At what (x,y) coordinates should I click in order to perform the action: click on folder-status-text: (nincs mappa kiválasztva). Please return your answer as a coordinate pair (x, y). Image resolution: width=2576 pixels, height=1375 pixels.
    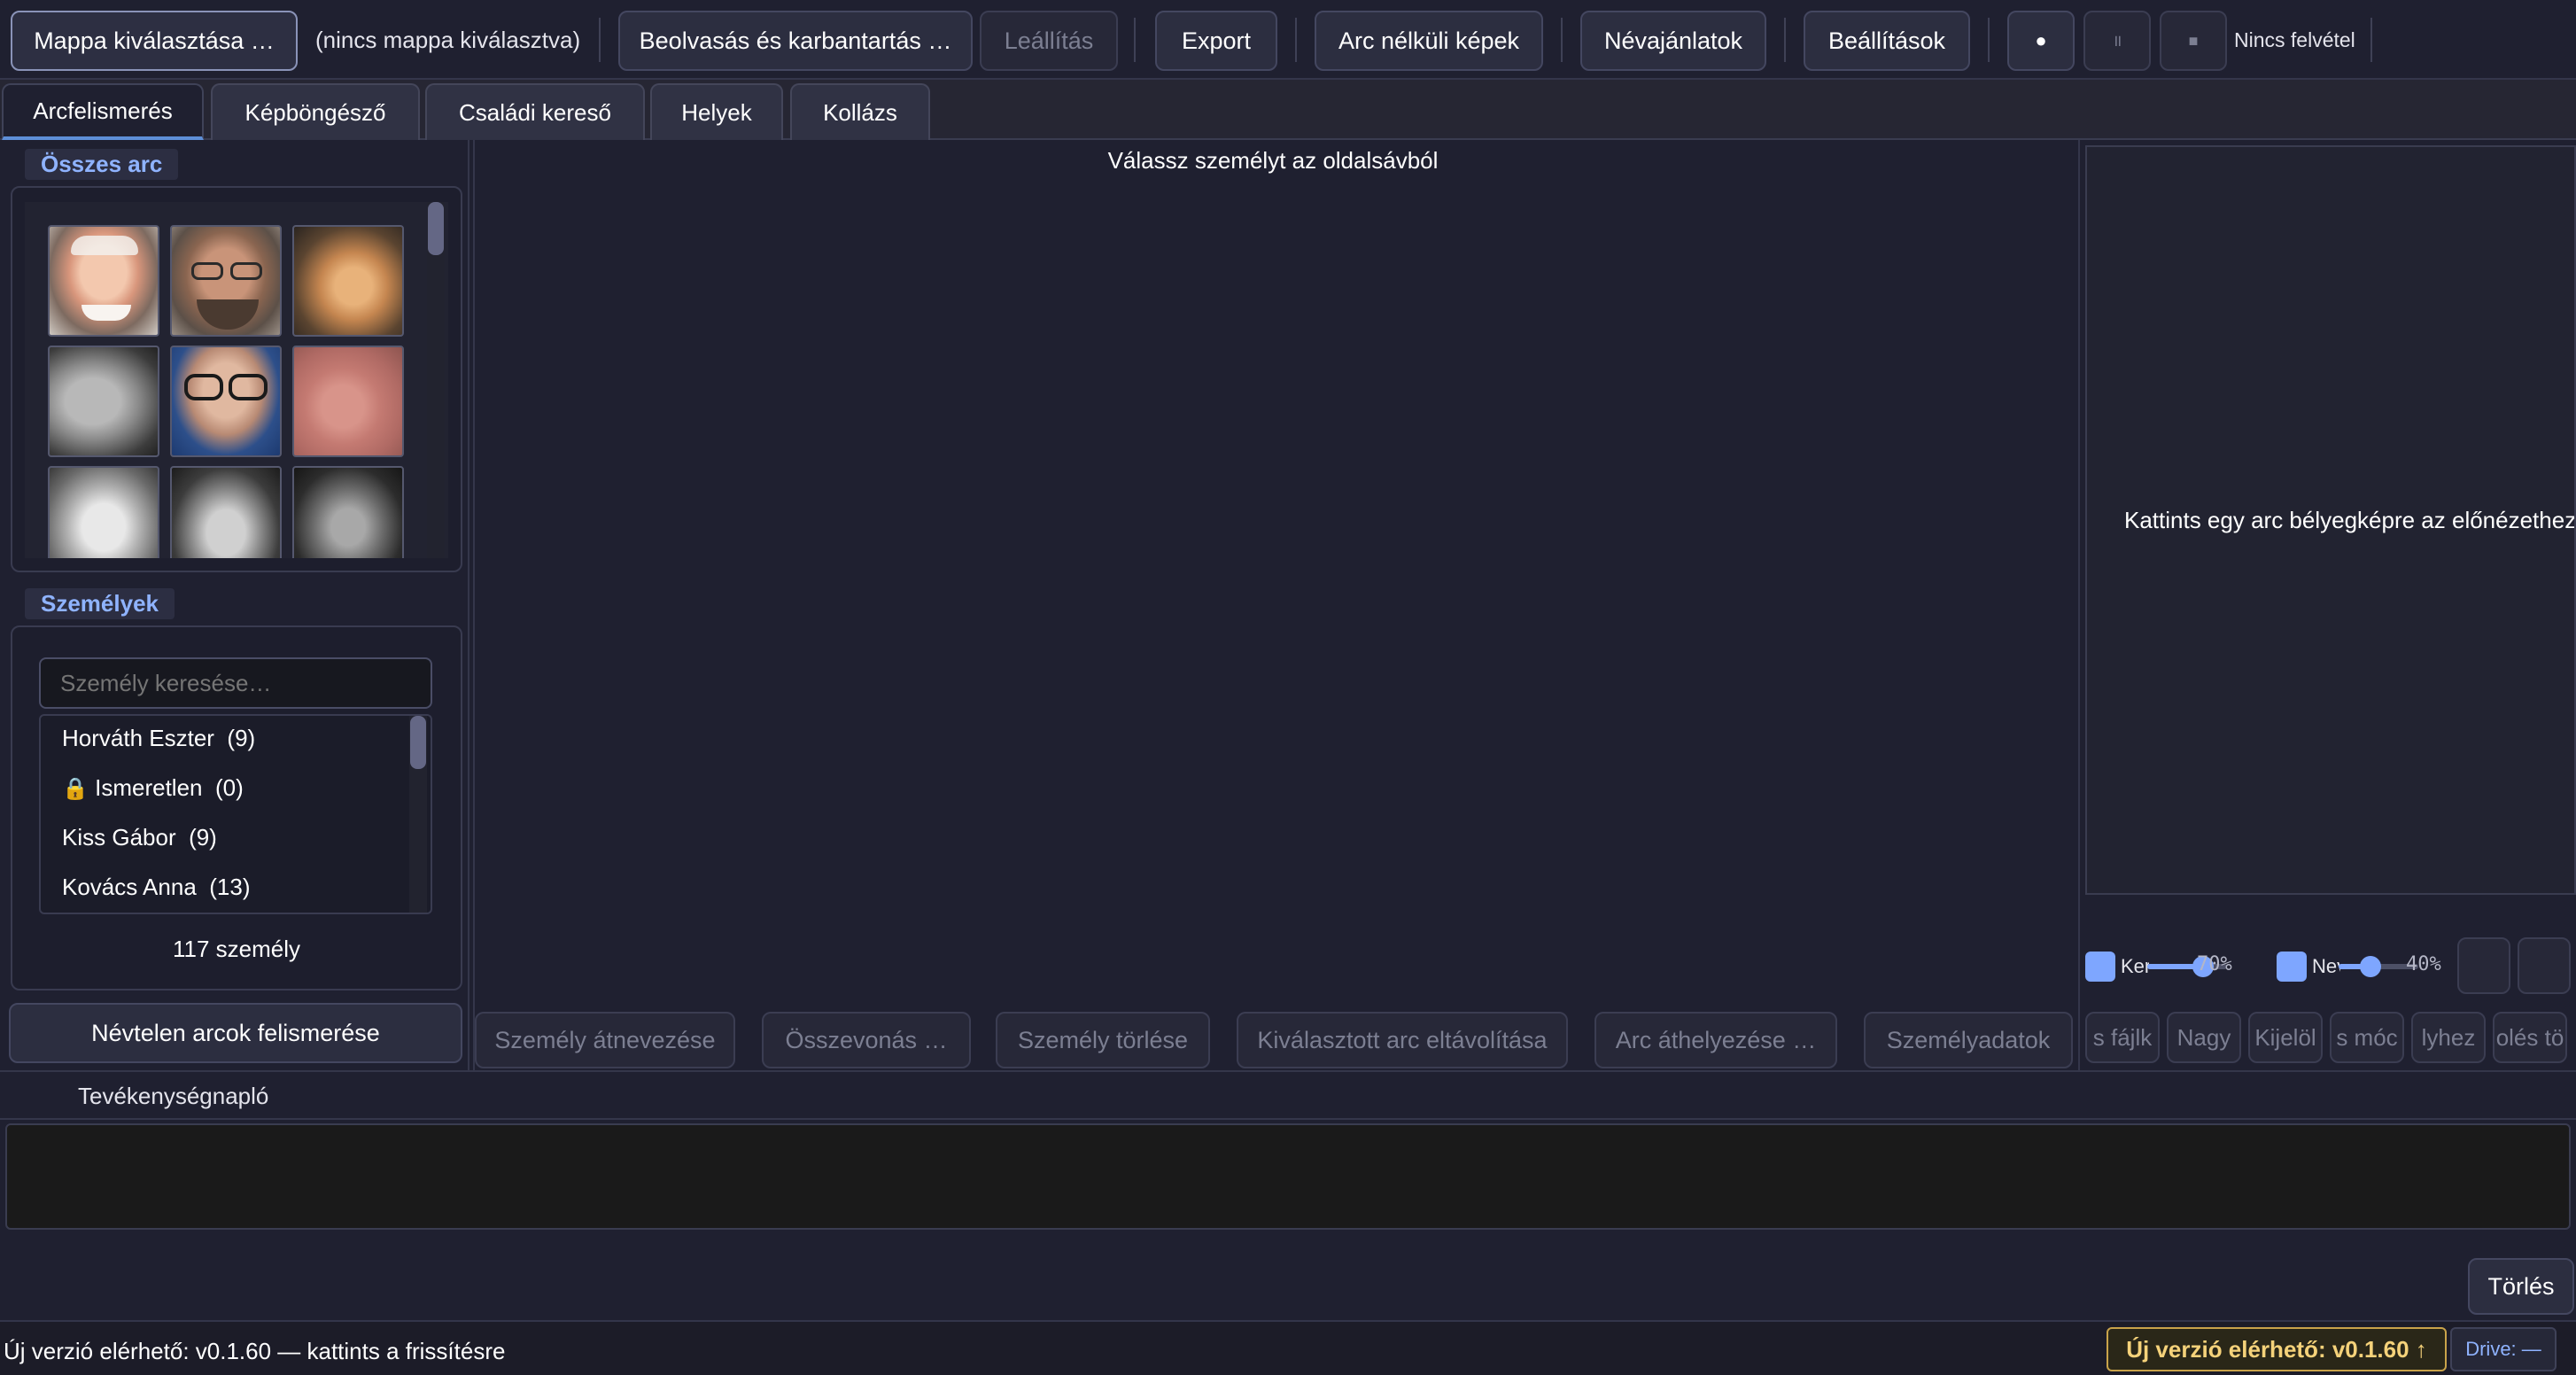
    Looking at the image, I should click on (448, 40).